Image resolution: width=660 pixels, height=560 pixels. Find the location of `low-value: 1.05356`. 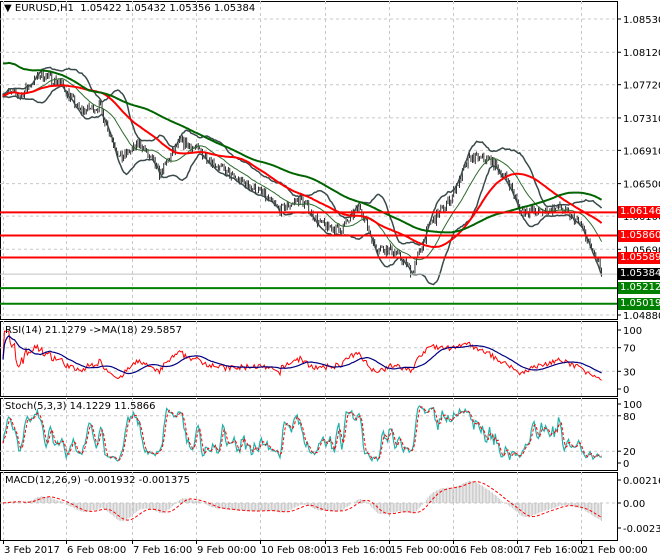

low-value: 1.05356 is located at coordinates (190, 8).